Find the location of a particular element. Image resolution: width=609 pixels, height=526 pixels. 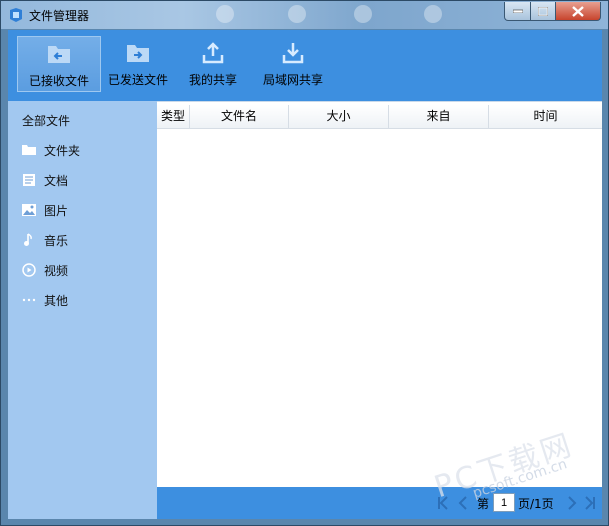

pager-bar: 第 页/1页 is located at coordinates (379, 503).